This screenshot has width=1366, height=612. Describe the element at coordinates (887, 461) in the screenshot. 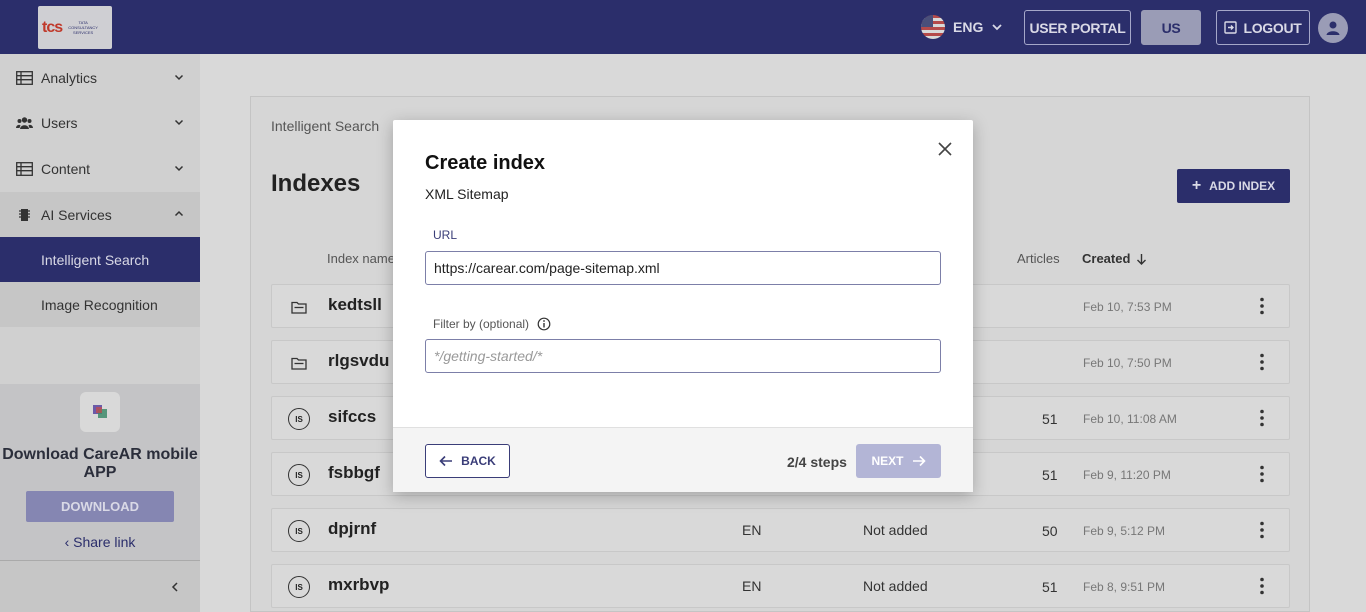

I see `next-label: NEXT` at that location.